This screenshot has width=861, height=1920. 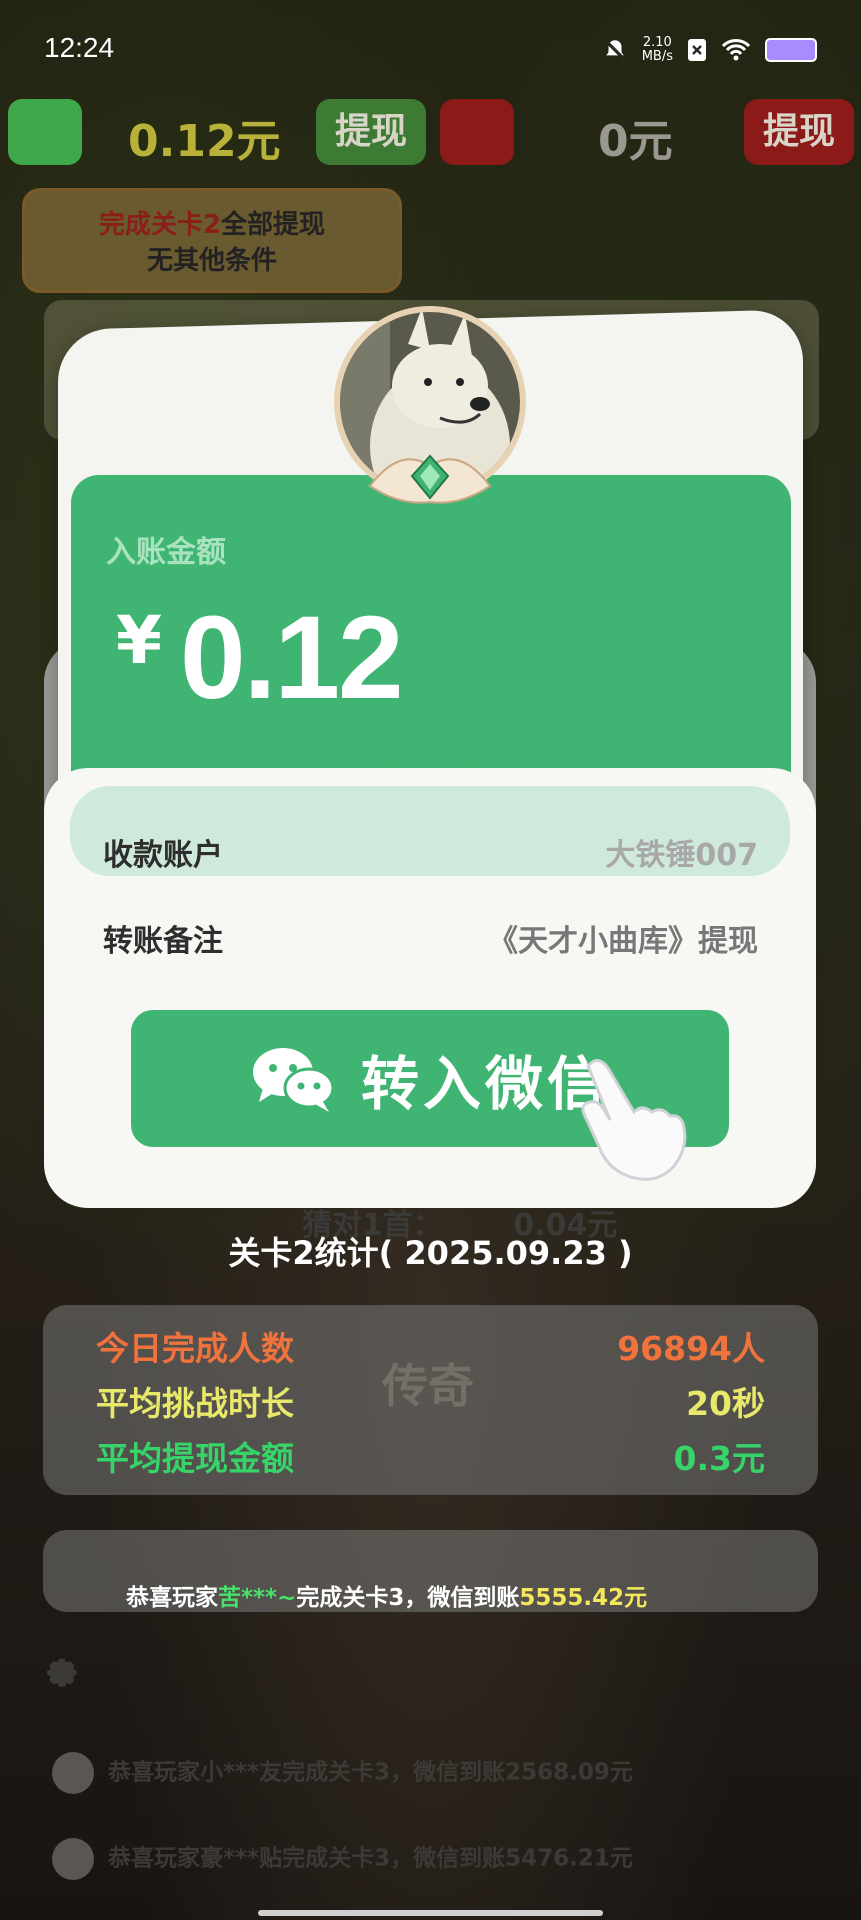 I want to click on network-speed: 2.10 MB/s, so click(x=657, y=49).